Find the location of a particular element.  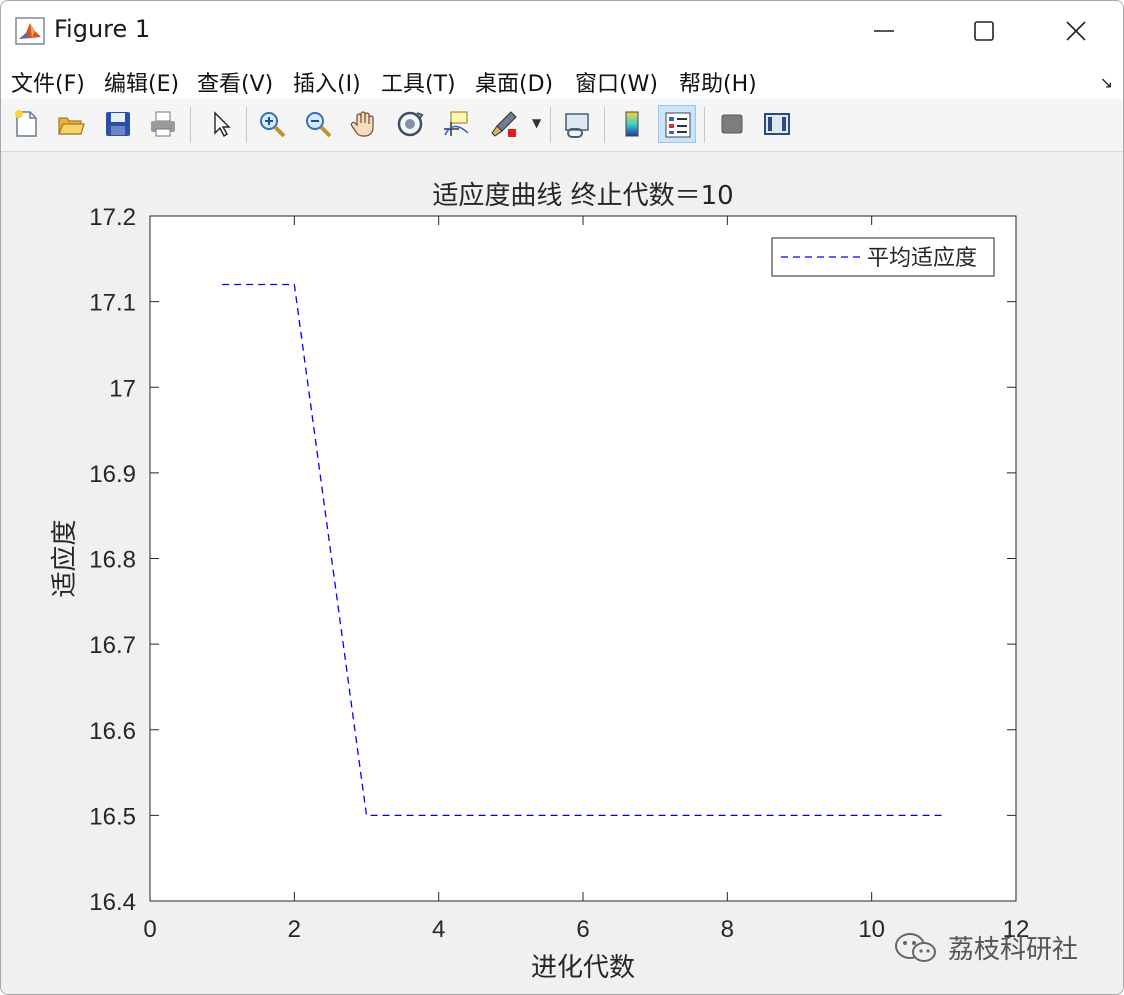

open-file-icon is located at coordinates (71, 126).